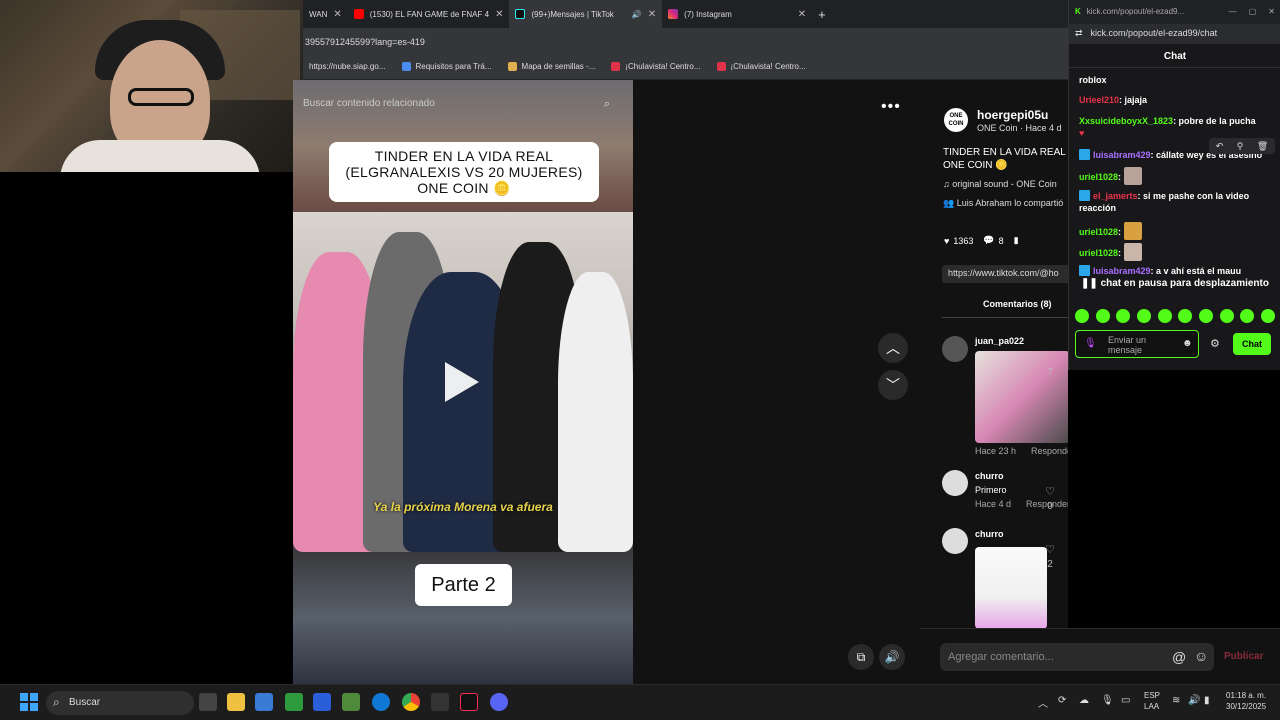  What do you see at coordinates (1016, 240) in the screenshot?
I see `save-button: ▮` at bounding box center [1016, 240].